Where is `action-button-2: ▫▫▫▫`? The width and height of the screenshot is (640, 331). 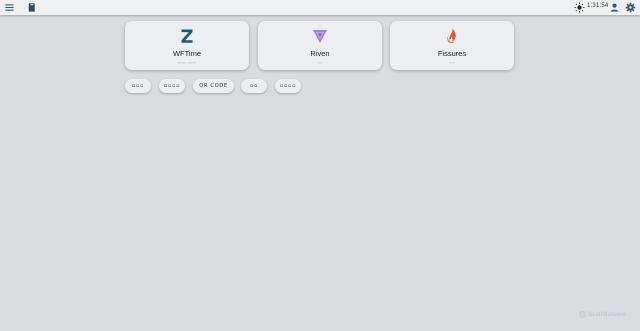
action-button-2: ▫▫▫▫ is located at coordinates (172, 86).